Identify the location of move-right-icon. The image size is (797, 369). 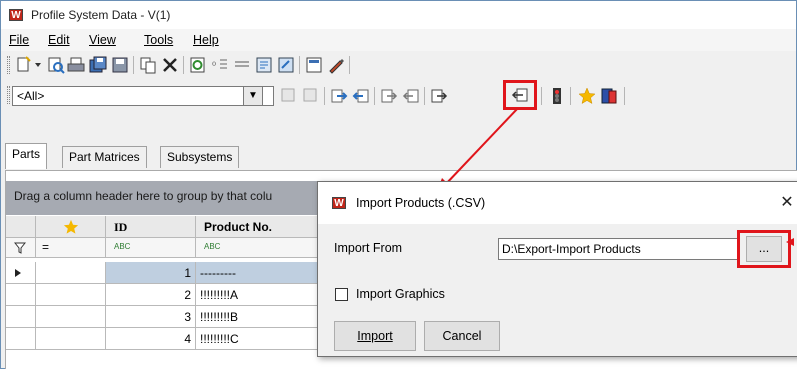
(339, 96).